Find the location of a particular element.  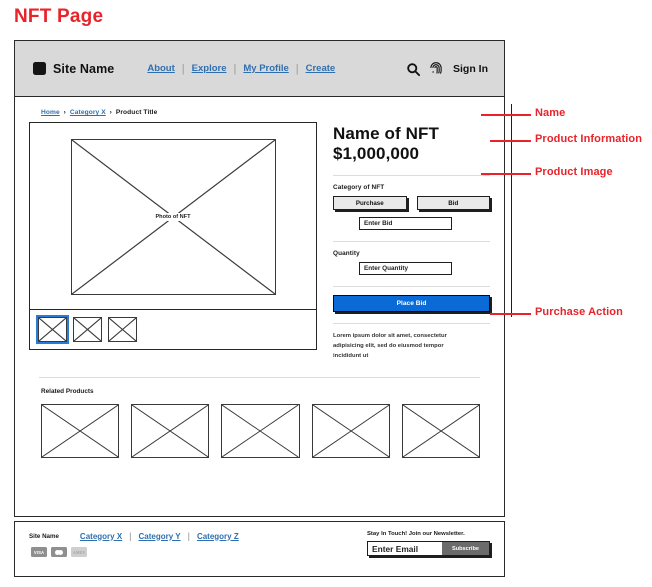

footer-category-z: Category Z is located at coordinates (218, 536).